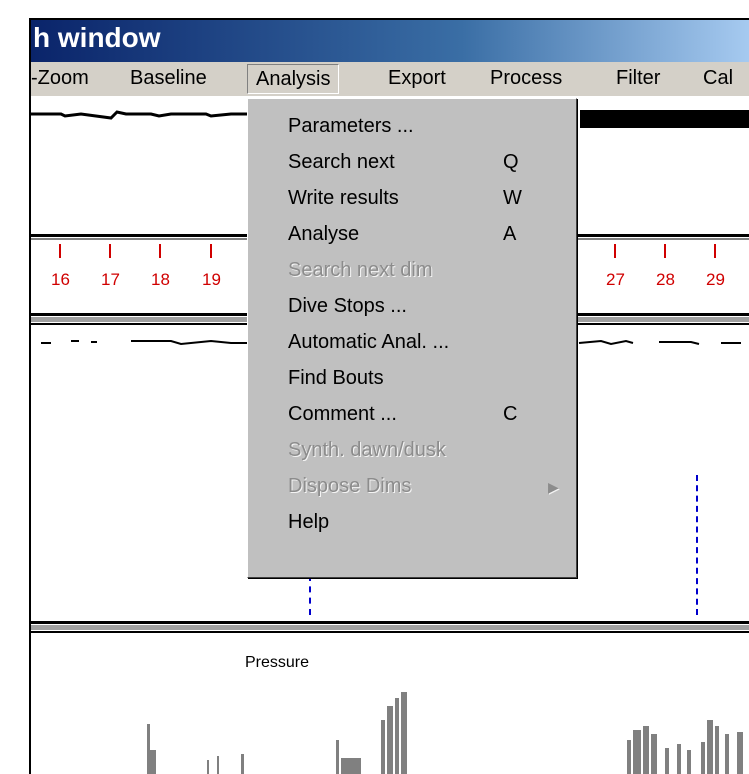  I want to click on menu-item-comment: Comment ... C, so click(411, 416).